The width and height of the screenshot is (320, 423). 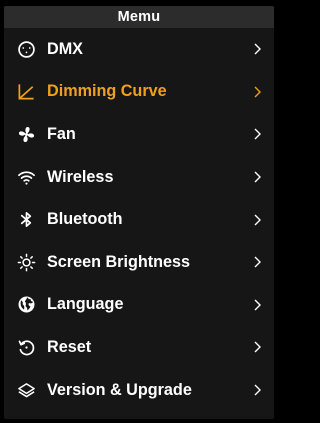 What do you see at coordinates (139, 177) in the screenshot?
I see `menu-item-wireless: Wireless` at bounding box center [139, 177].